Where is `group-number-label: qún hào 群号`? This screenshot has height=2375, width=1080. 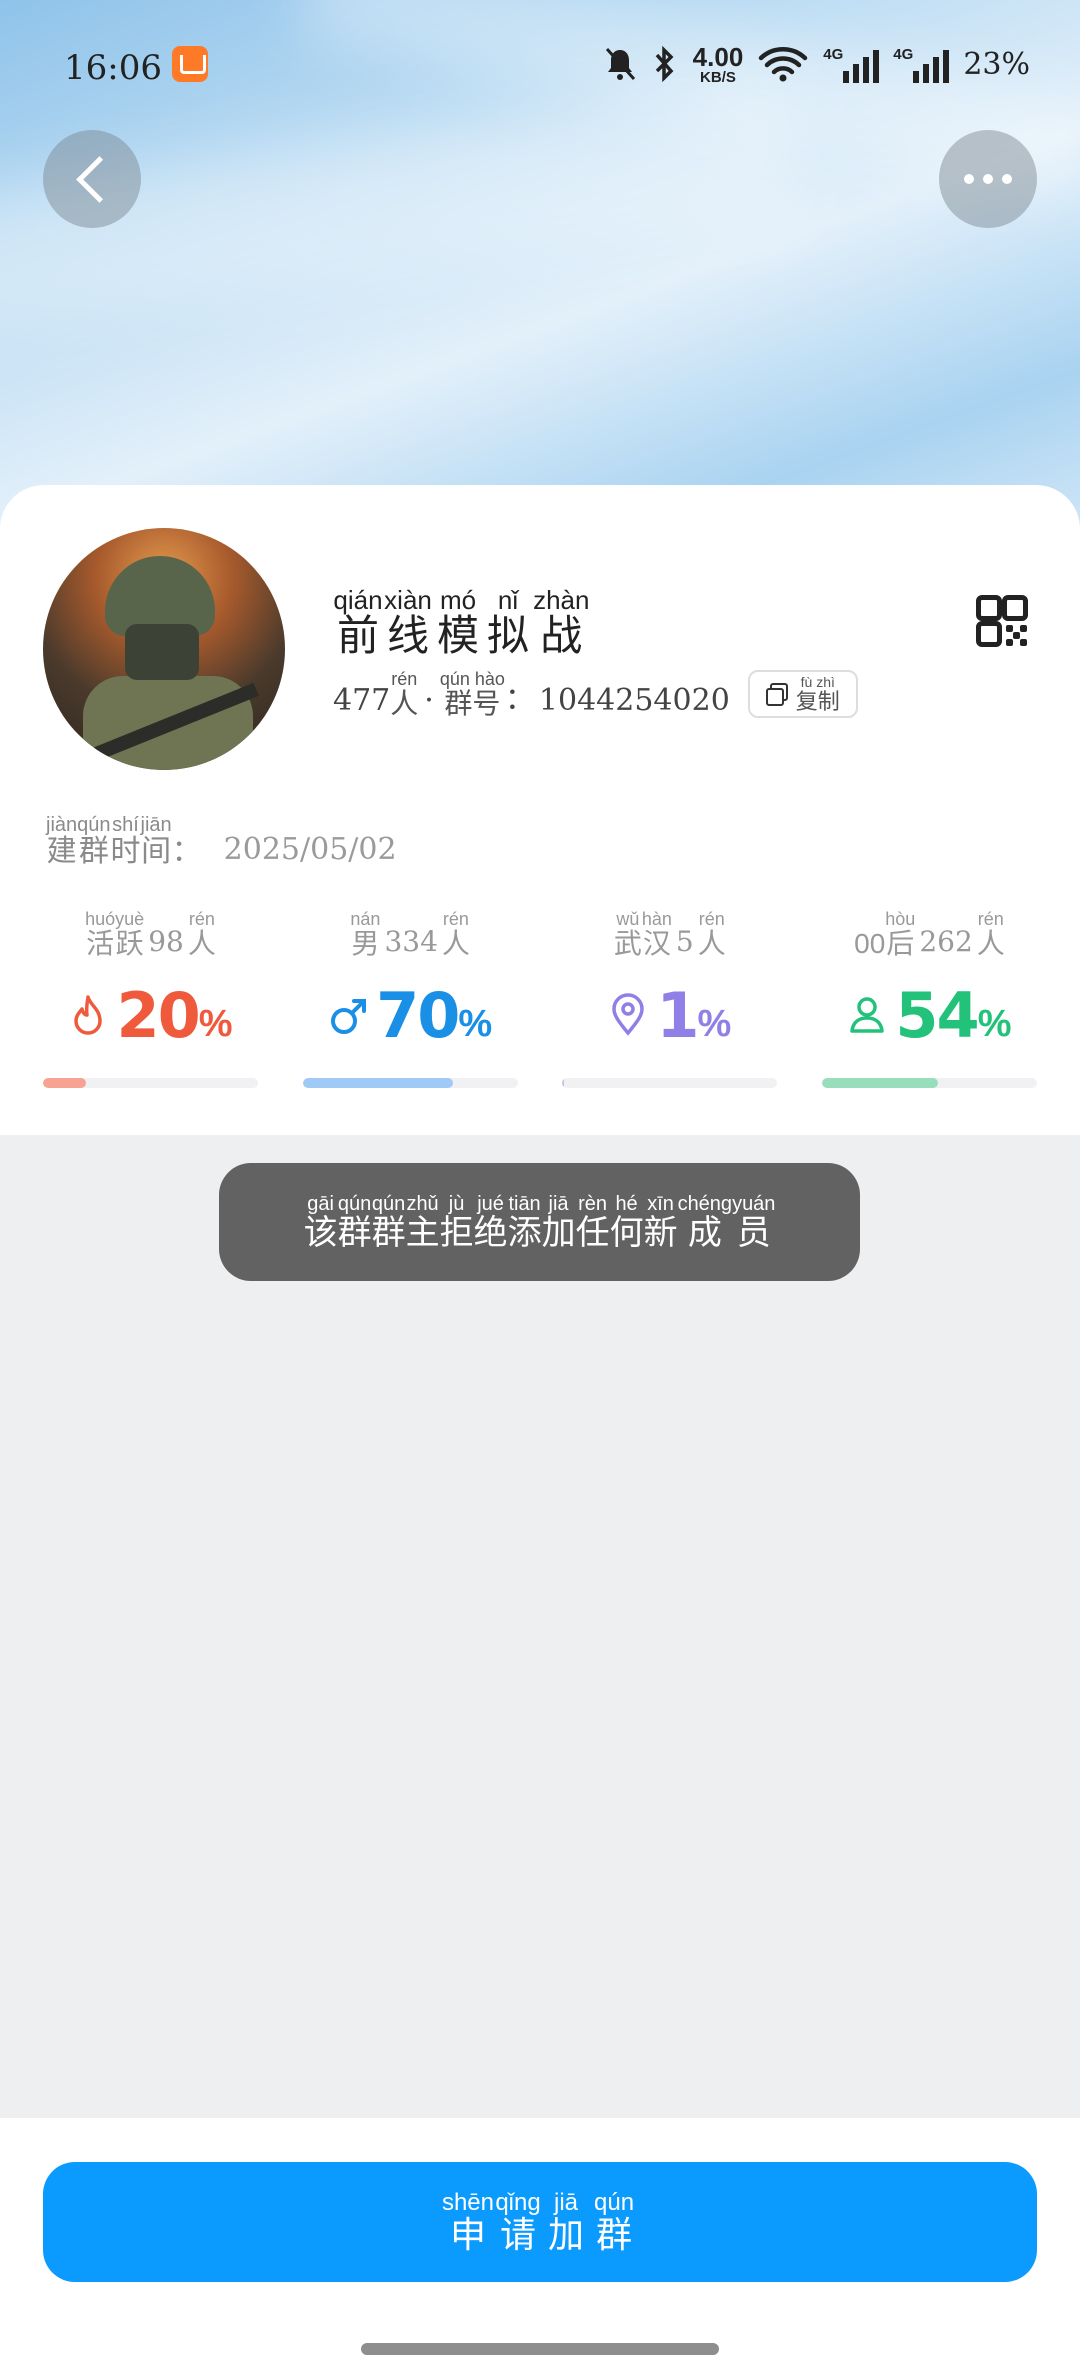
group-number-label: qún hào 群号 is located at coordinates (472, 694).